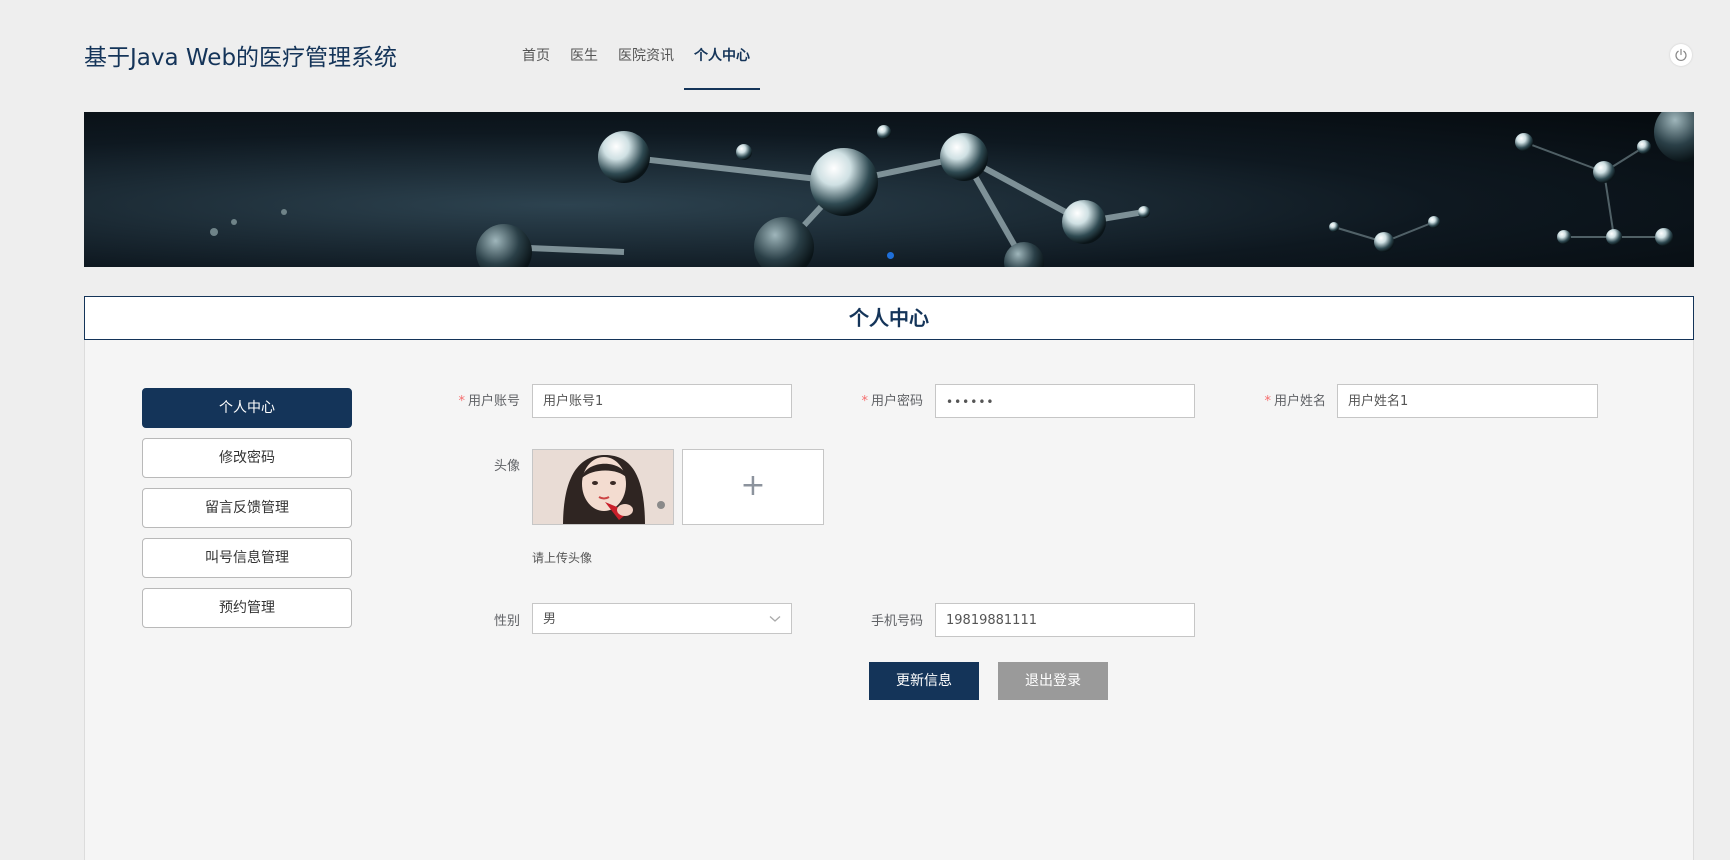 Image resolution: width=1730 pixels, height=860 pixels. Describe the element at coordinates (1065, 620) in the screenshot. I see `phone-input: 19819881111` at that location.